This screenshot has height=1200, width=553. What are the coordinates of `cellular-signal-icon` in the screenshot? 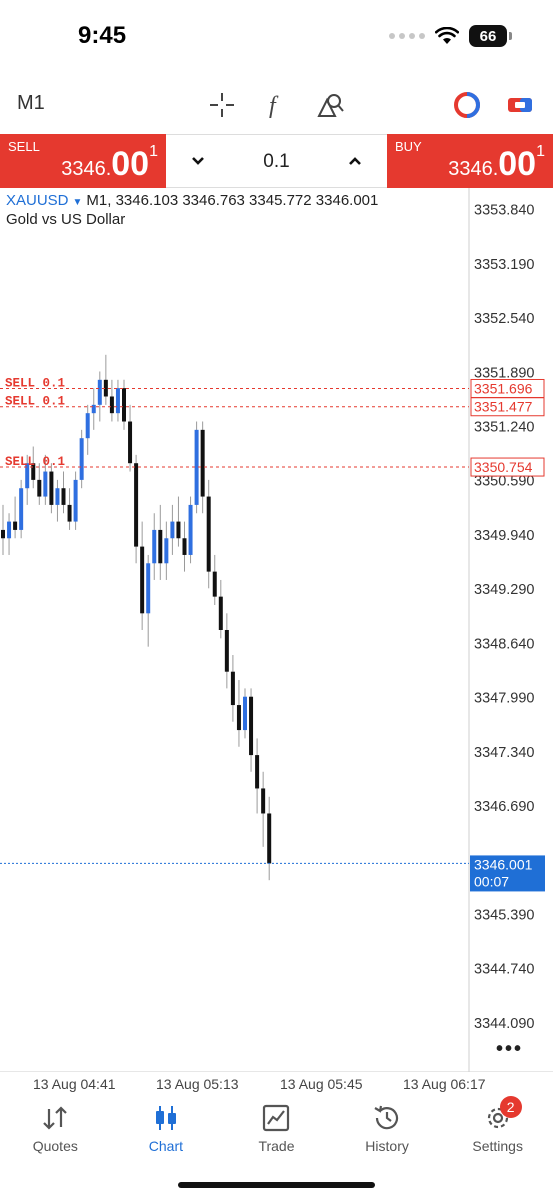 It's located at (407, 36).